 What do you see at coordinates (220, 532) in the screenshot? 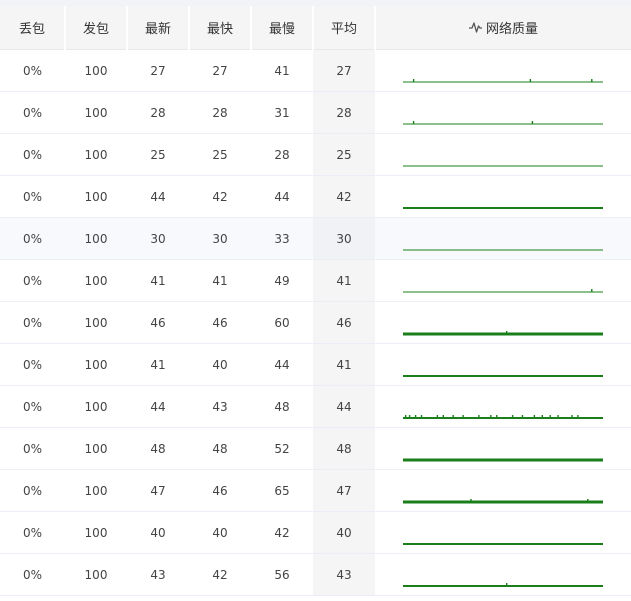
I see `cell-fastest: 40` at bounding box center [220, 532].